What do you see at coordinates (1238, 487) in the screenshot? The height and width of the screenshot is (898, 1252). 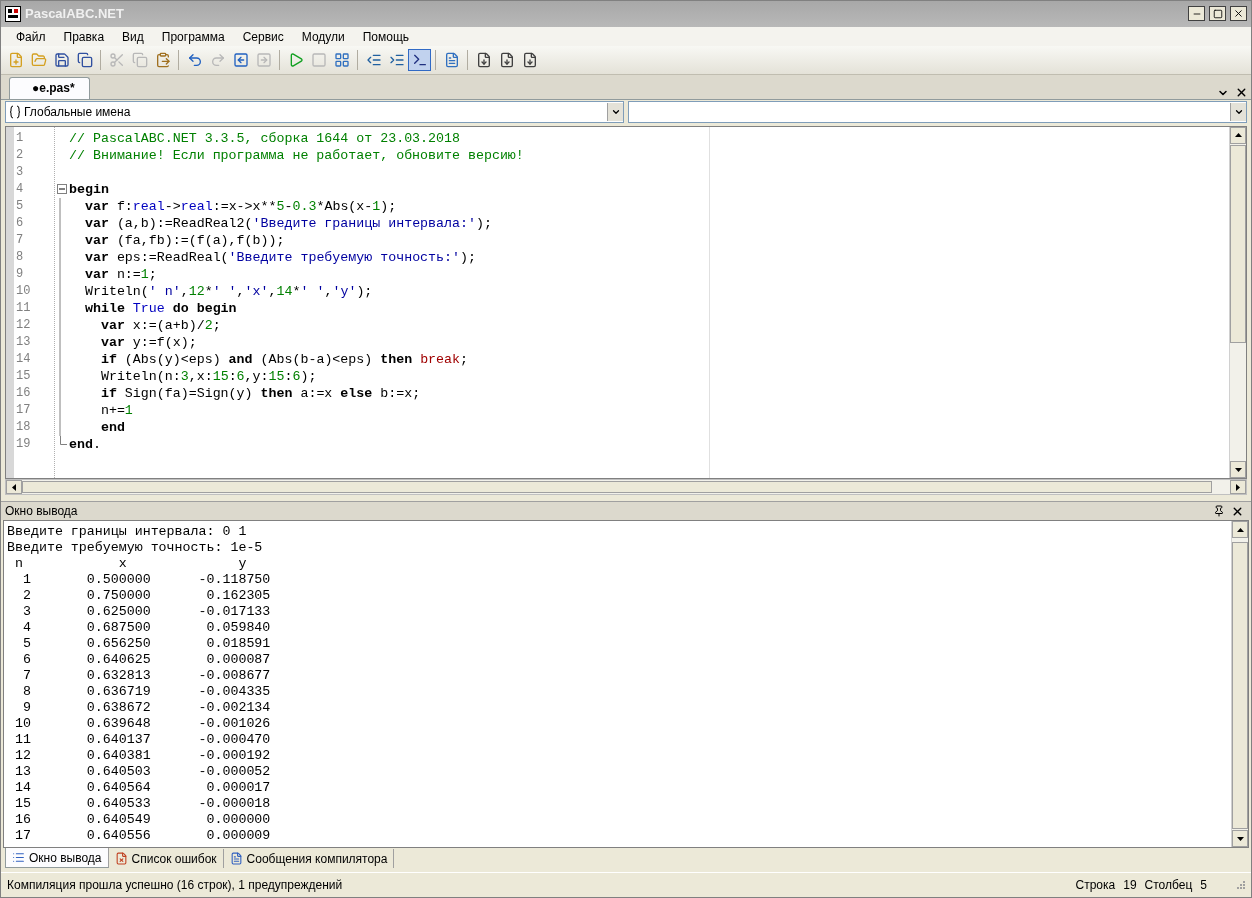 I see `right-arrow-icon` at bounding box center [1238, 487].